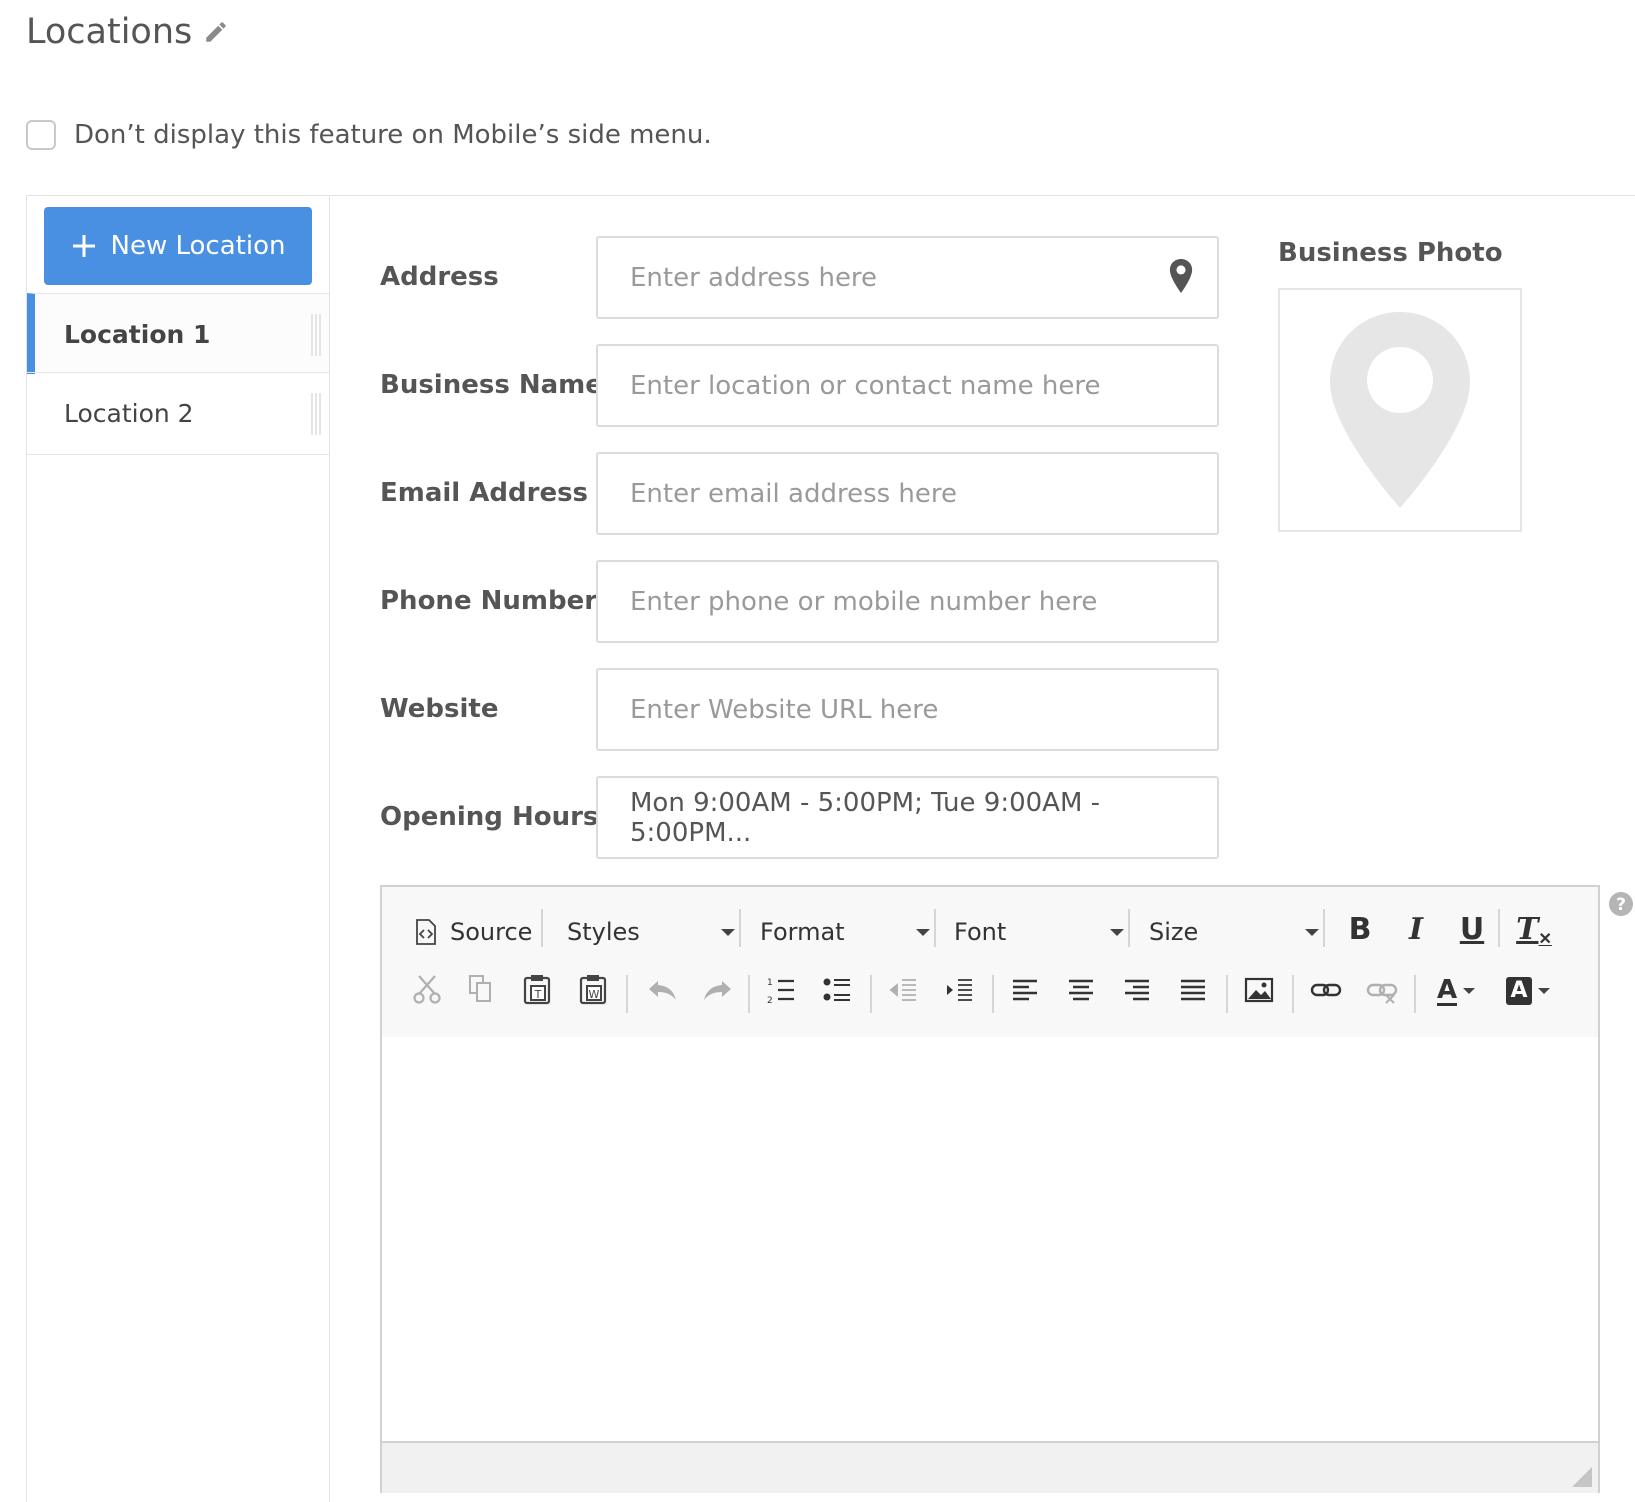 The height and width of the screenshot is (1502, 1635). Describe the element at coordinates (1582, 1477) in the screenshot. I see `resize-handle-icon` at that location.